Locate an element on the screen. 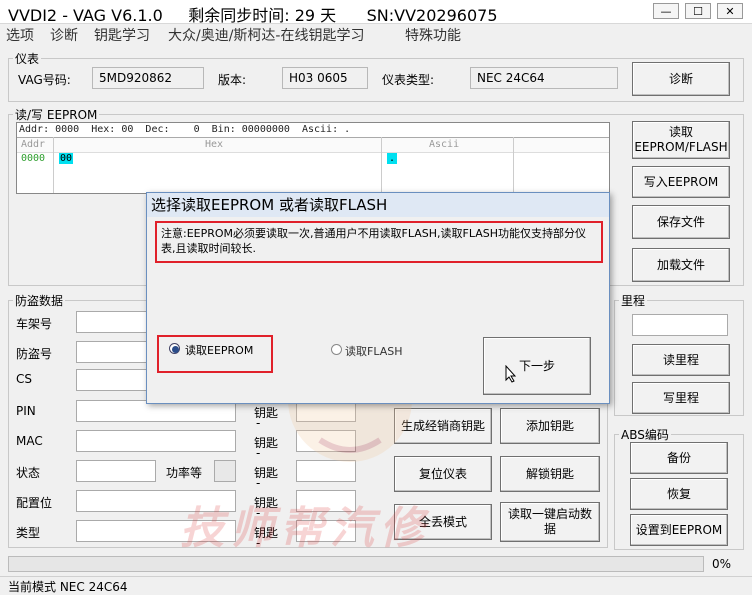 The image size is (752, 595). eeprom-radio is located at coordinates (174, 348).